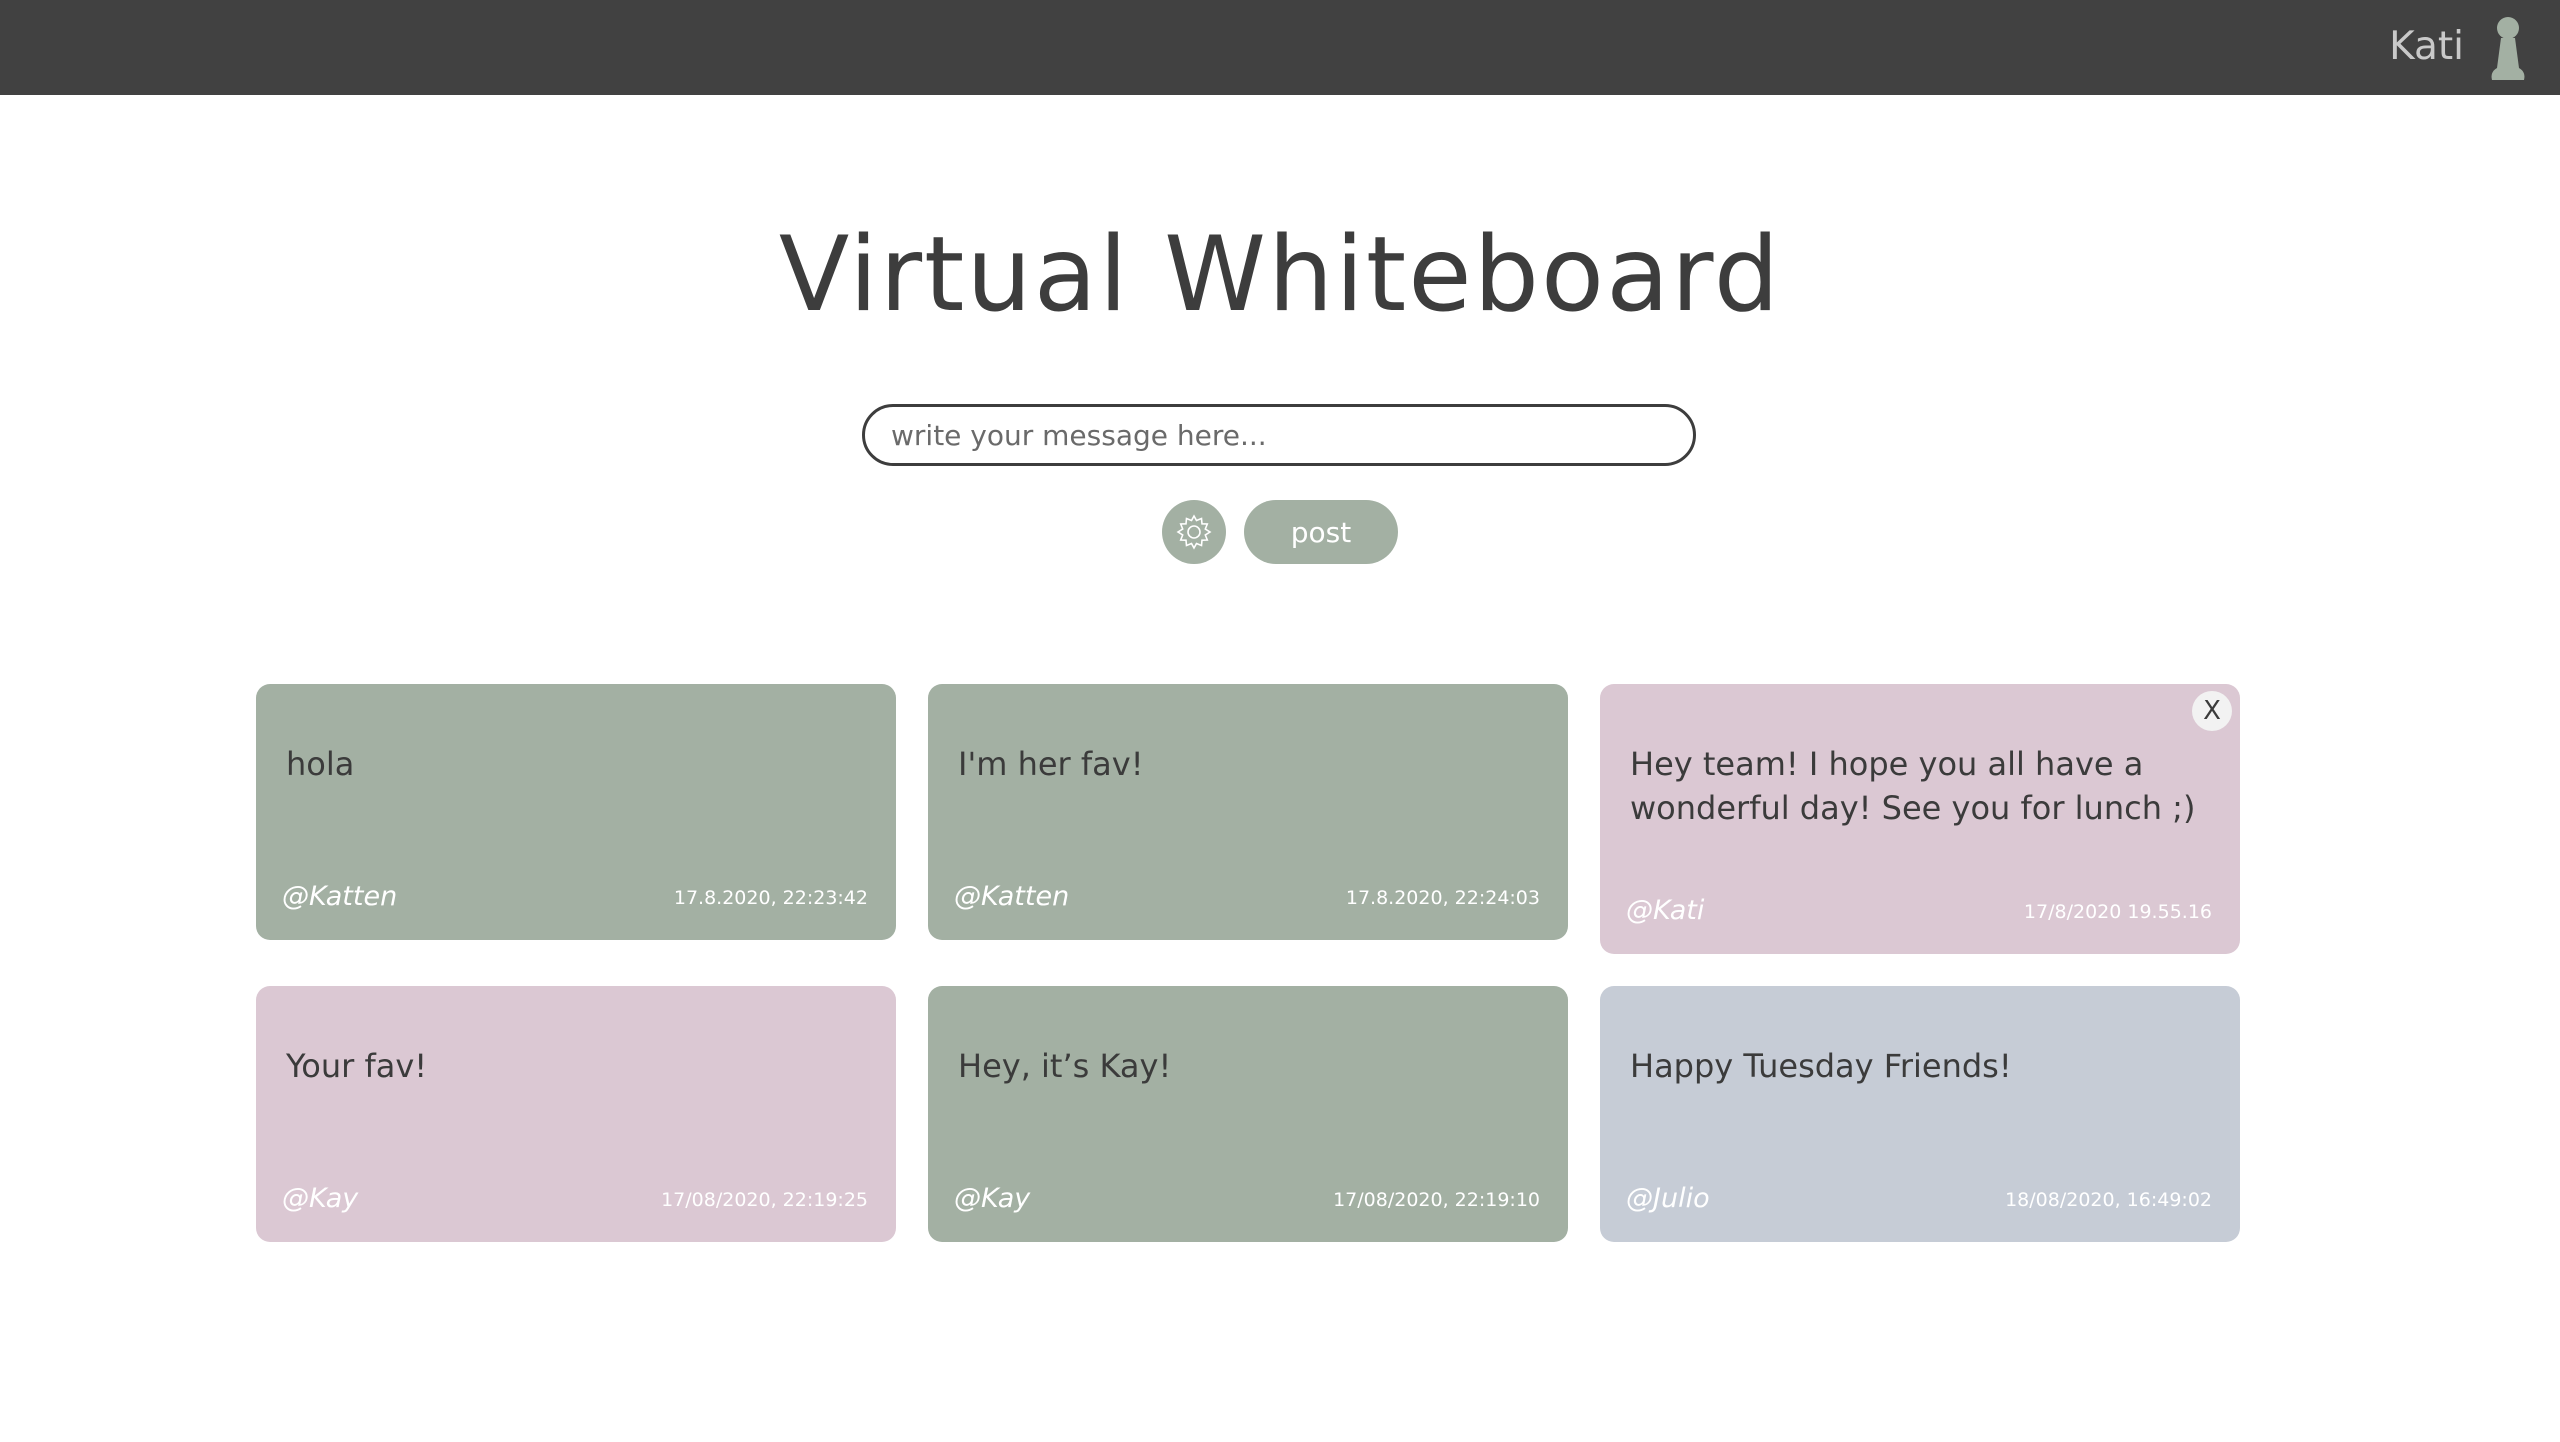 This screenshot has width=2560, height=1442. What do you see at coordinates (1280, 275) in the screenshot?
I see `page-title: Virtual Whiteboard` at bounding box center [1280, 275].